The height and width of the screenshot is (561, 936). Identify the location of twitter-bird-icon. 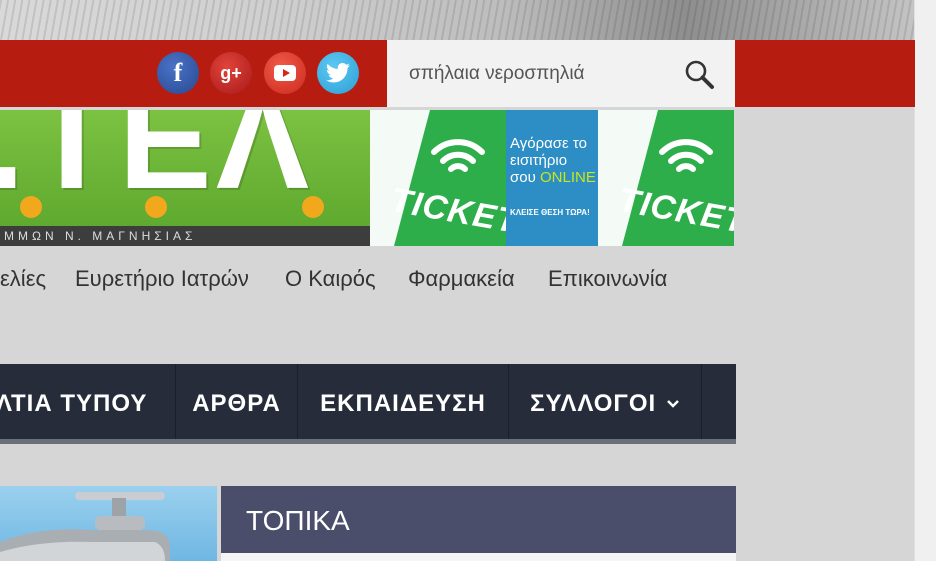
(338, 73).